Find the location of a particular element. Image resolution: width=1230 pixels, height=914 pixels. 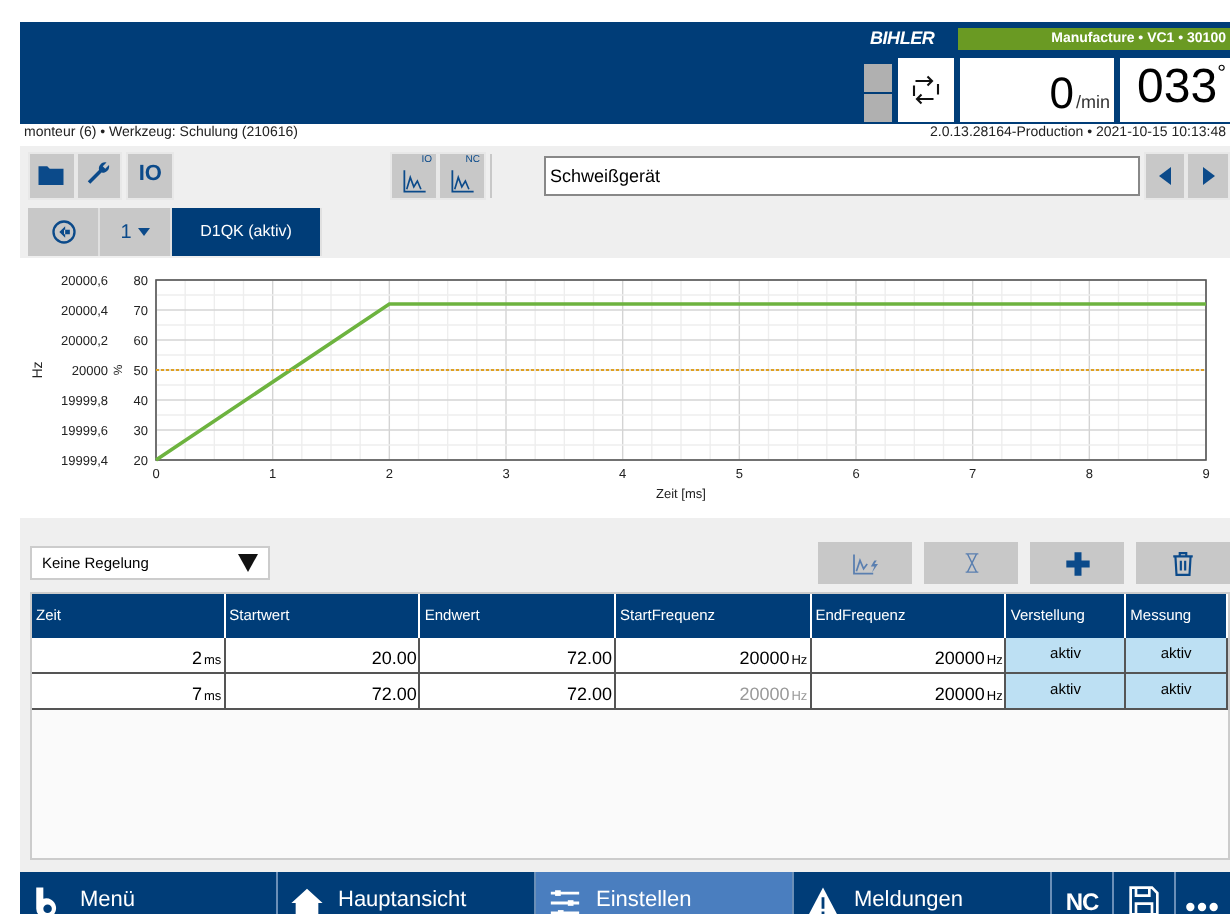

dots-icon is located at coordinates (1201, 907).